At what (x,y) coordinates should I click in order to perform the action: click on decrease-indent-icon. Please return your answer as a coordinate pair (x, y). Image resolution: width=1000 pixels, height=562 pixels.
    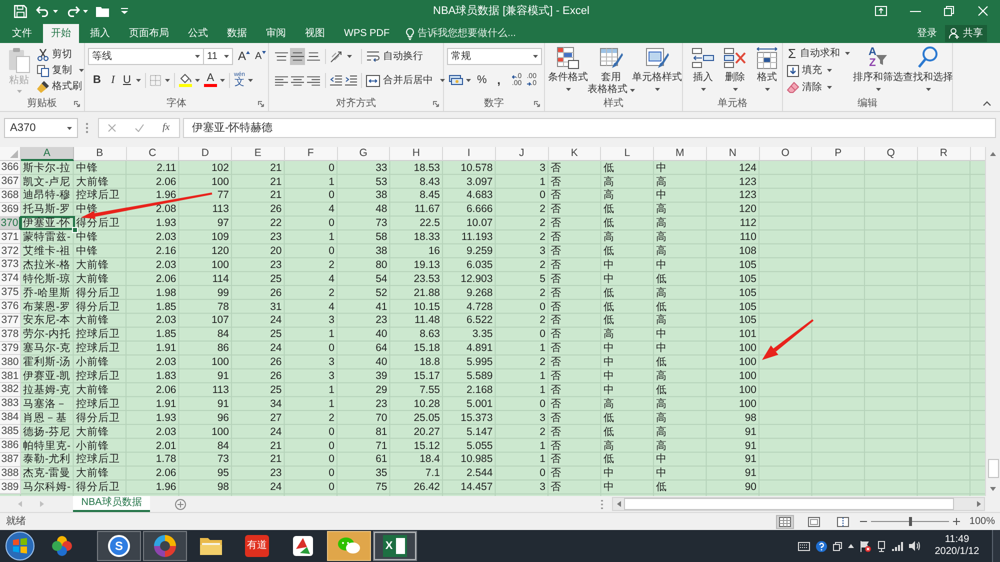
    Looking at the image, I should click on (336, 80).